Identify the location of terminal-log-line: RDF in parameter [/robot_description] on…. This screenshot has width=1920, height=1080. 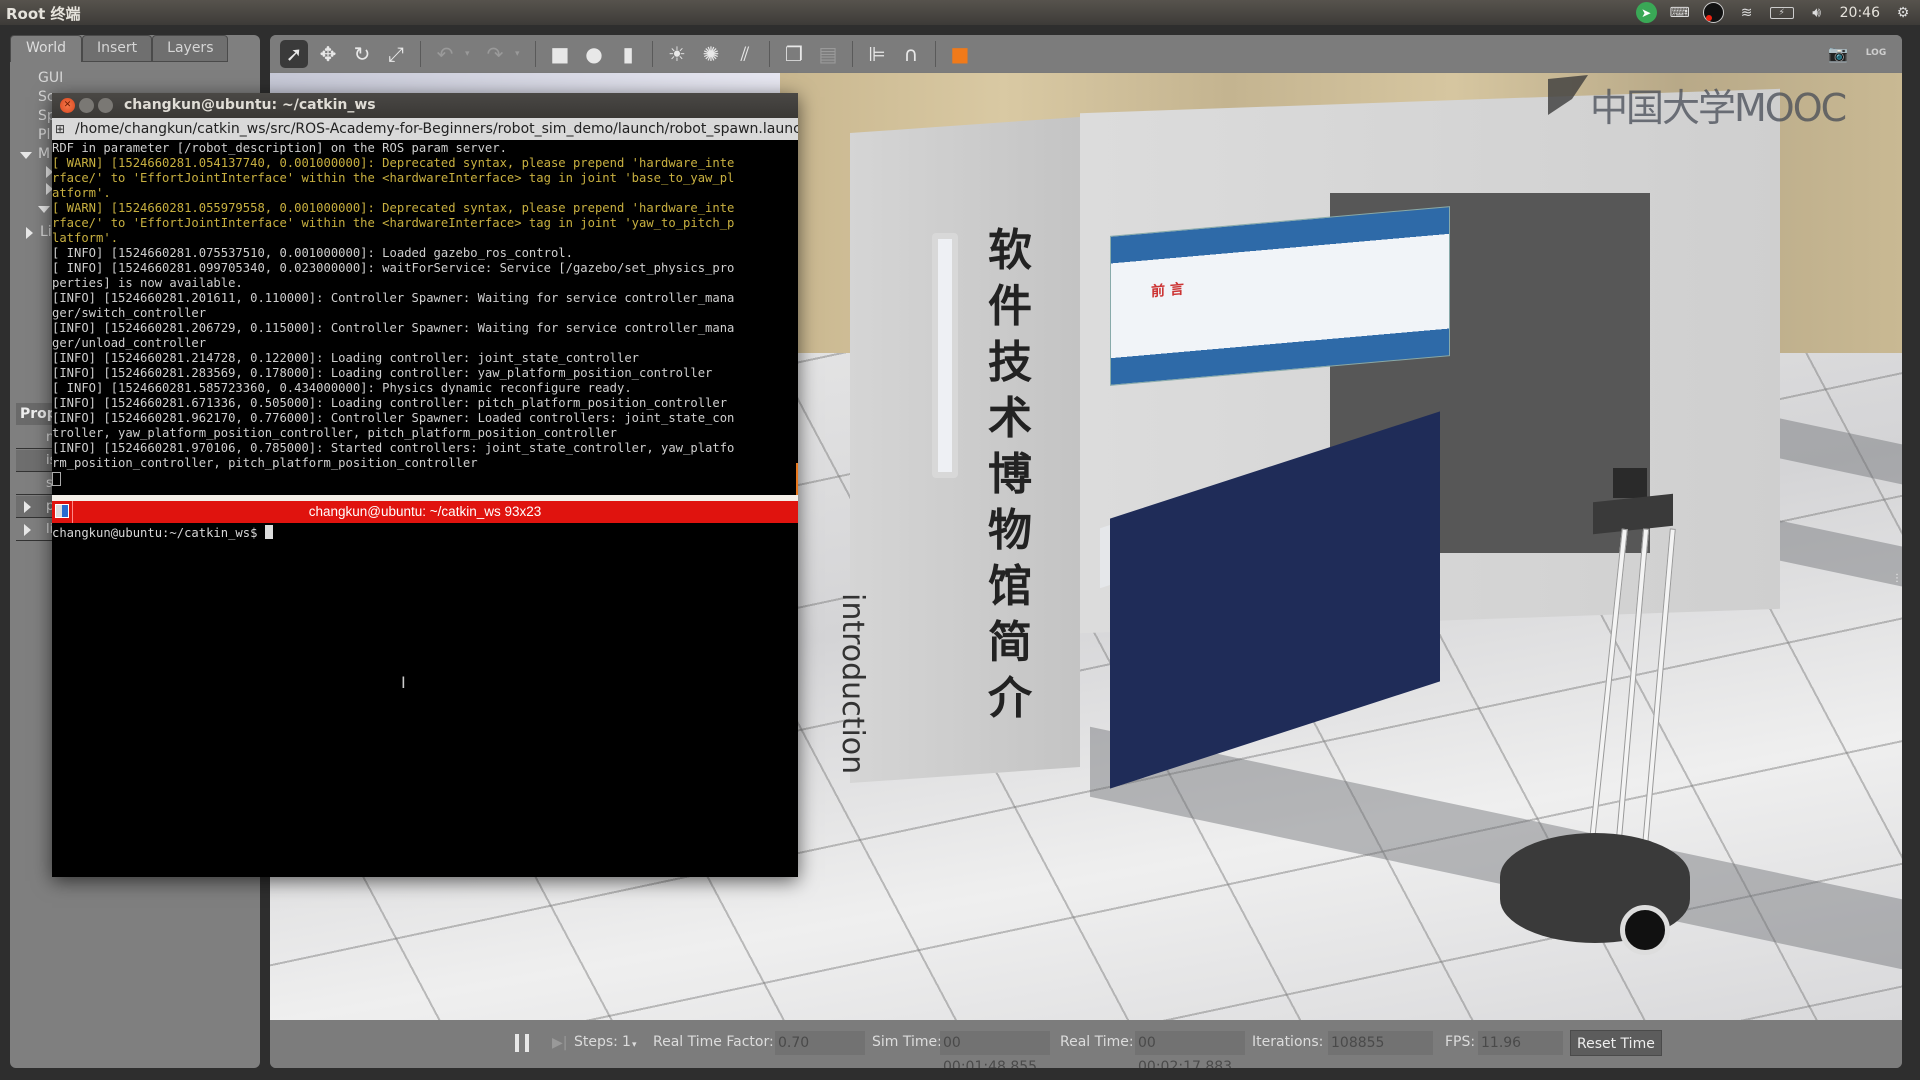
(279, 148).